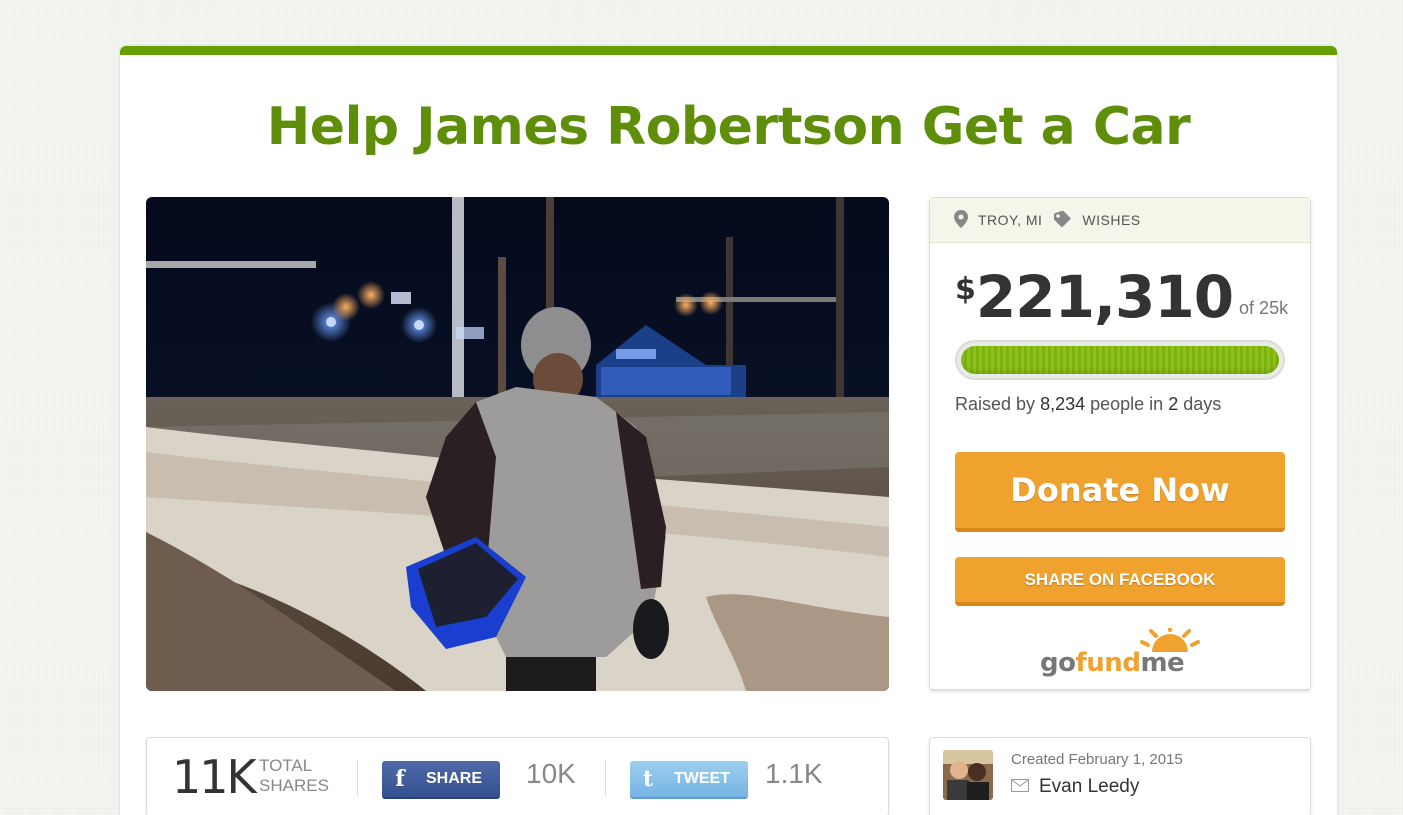  What do you see at coordinates (728, 127) in the screenshot?
I see `campaign-title: Help James Robertson Get a Car` at bounding box center [728, 127].